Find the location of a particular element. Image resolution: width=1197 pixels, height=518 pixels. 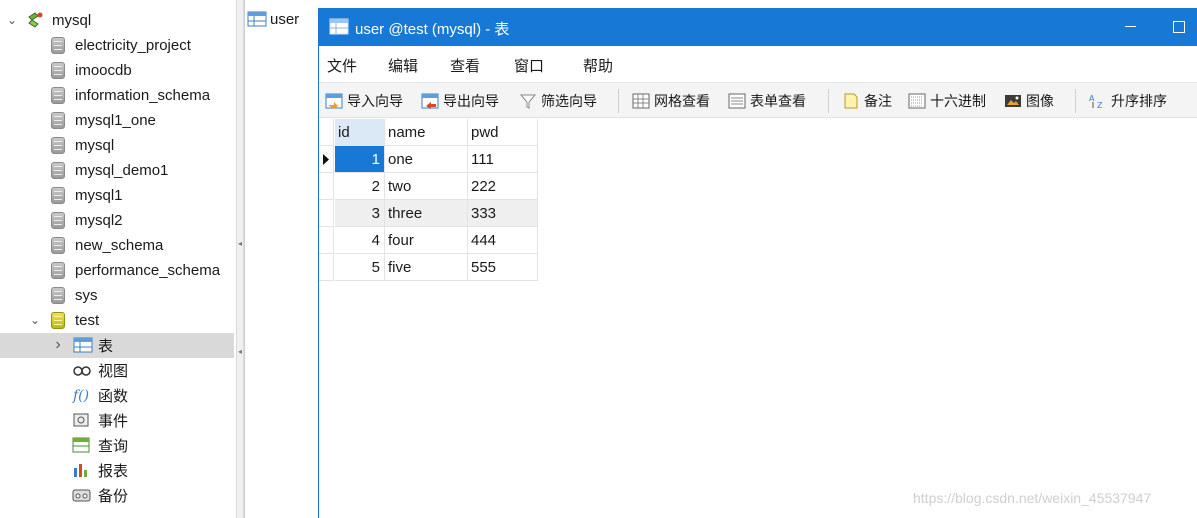

menu-edit: 编辑 is located at coordinates (403, 65).